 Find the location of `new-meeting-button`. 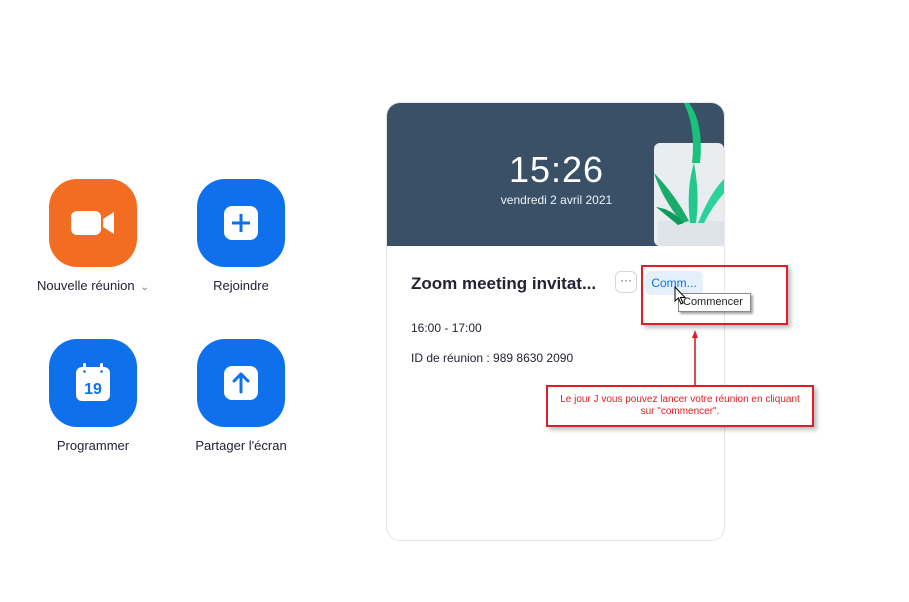

new-meeting-button is located at coordinates (93, 223).